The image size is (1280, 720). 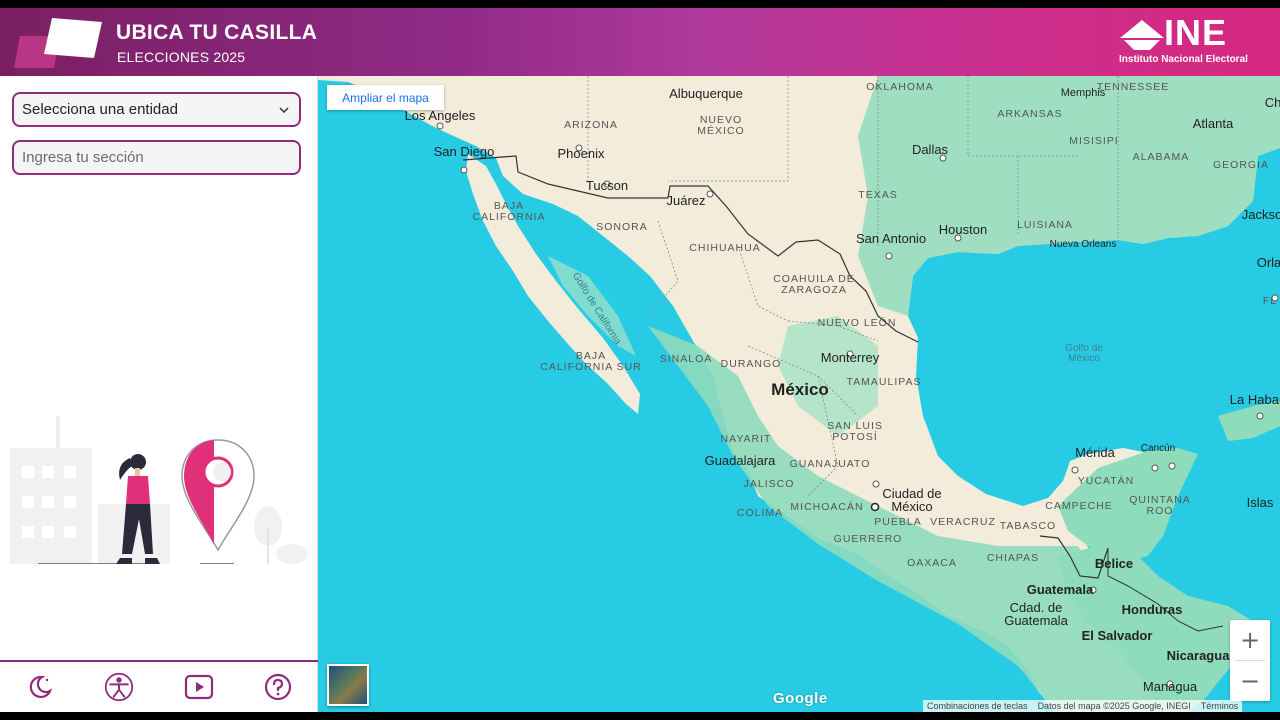 I want to click on woman-with-location-pin-illustration, so click(x=159, y=490).